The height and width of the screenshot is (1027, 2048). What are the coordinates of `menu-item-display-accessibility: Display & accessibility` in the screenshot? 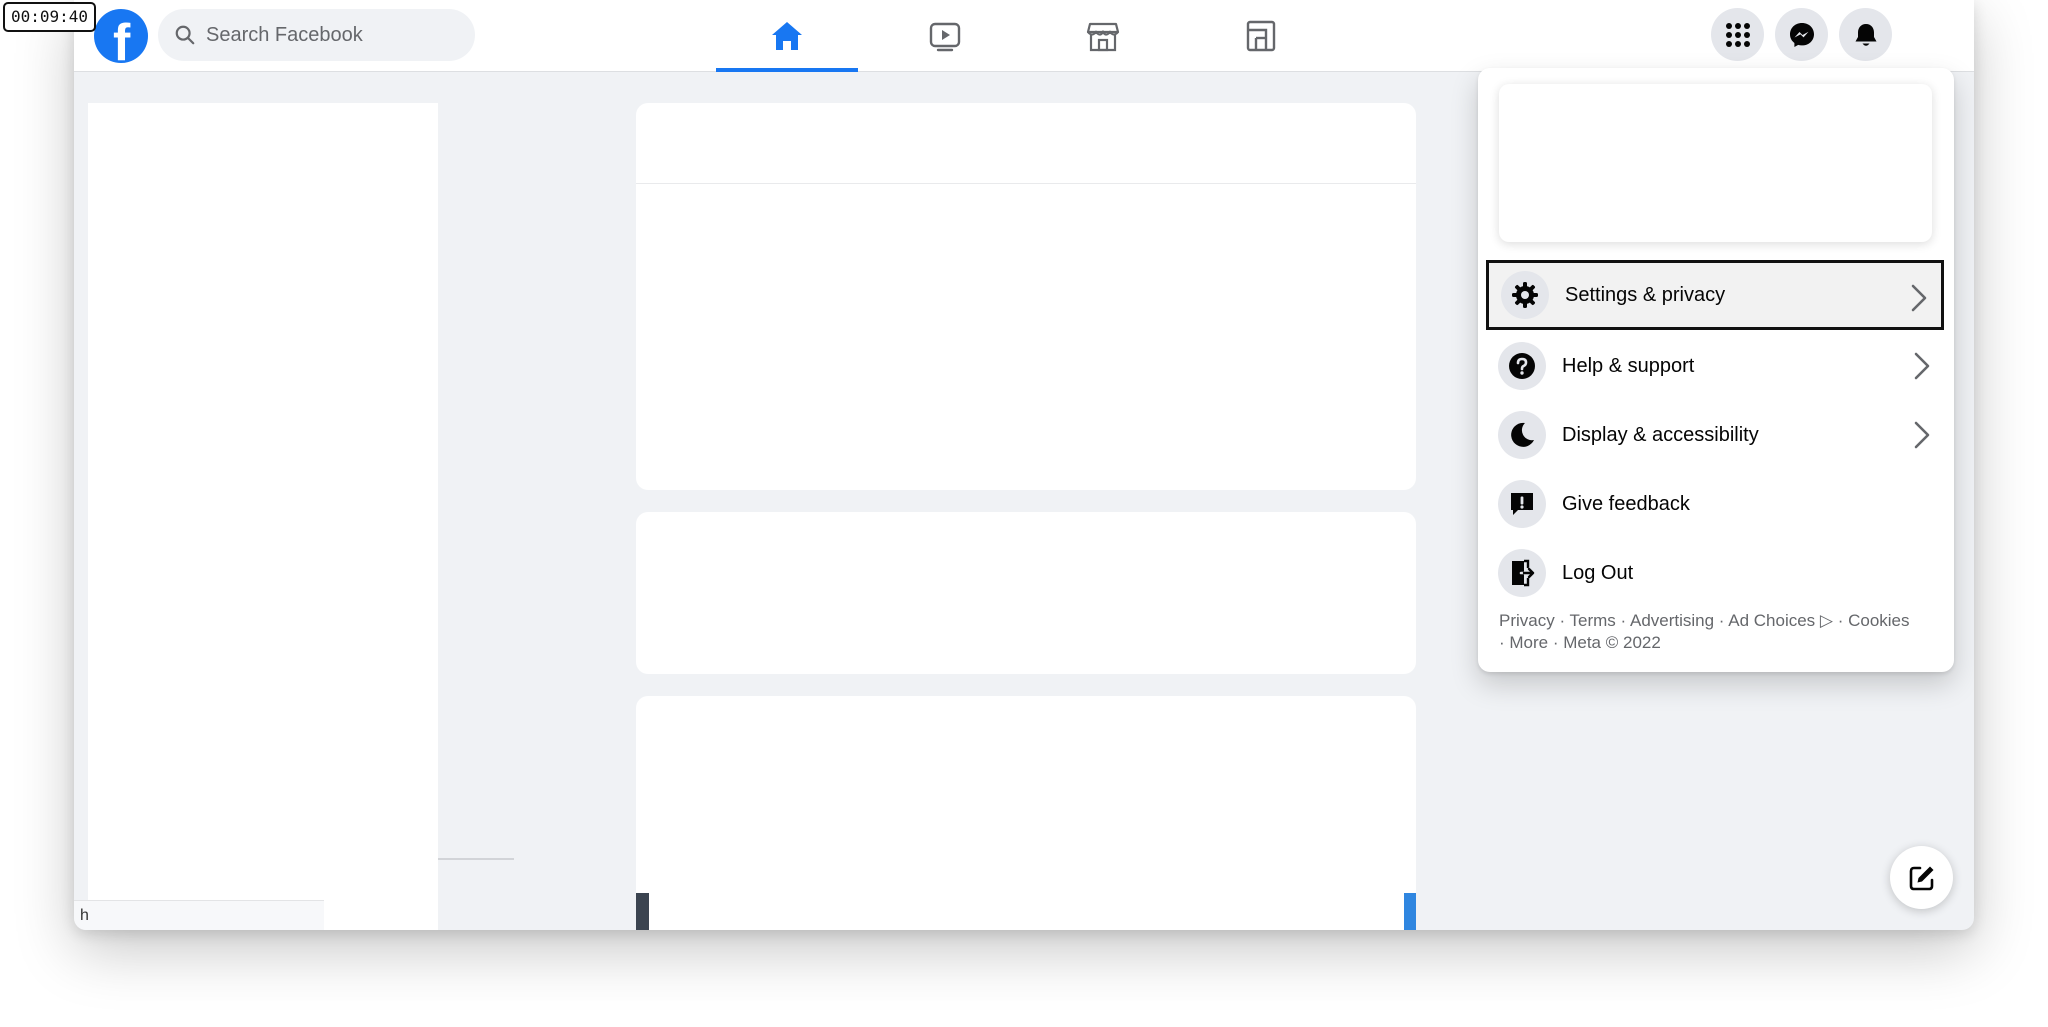 It's located at (1715, 435).